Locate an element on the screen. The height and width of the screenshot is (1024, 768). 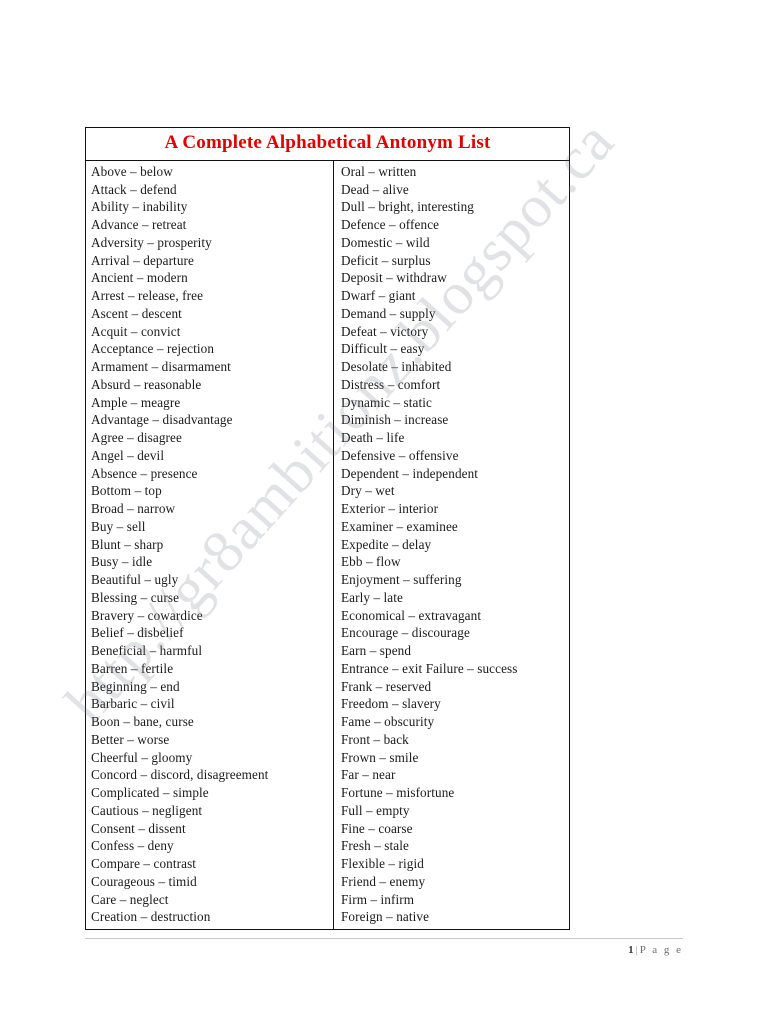
antonym-entry: Flexible – rigid is located at coordinates (382, 863).